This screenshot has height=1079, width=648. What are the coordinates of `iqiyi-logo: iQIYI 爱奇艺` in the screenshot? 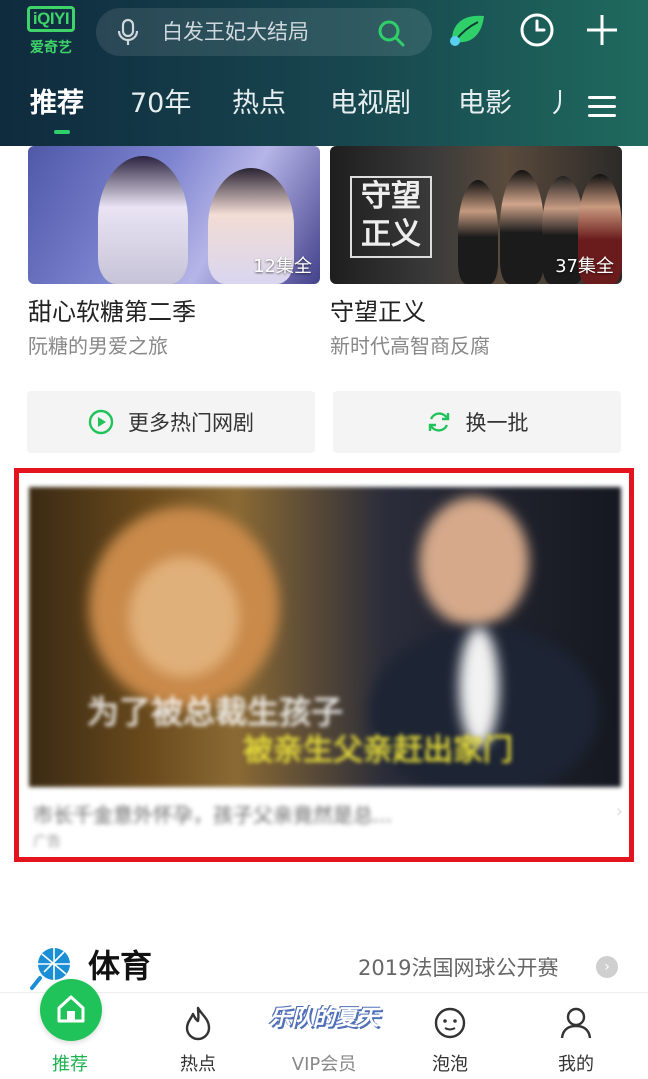 It's located at (51, 33).